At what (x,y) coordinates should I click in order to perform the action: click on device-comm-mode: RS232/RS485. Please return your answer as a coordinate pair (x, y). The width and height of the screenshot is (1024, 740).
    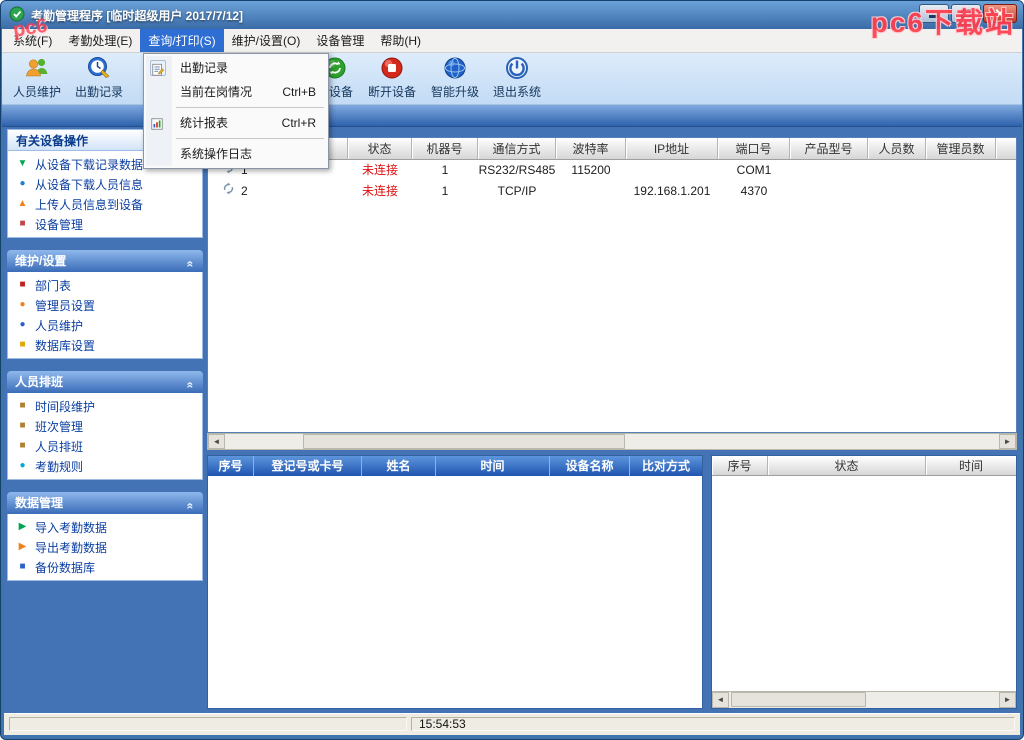
    Looking at the image, I should click on (517, 170).